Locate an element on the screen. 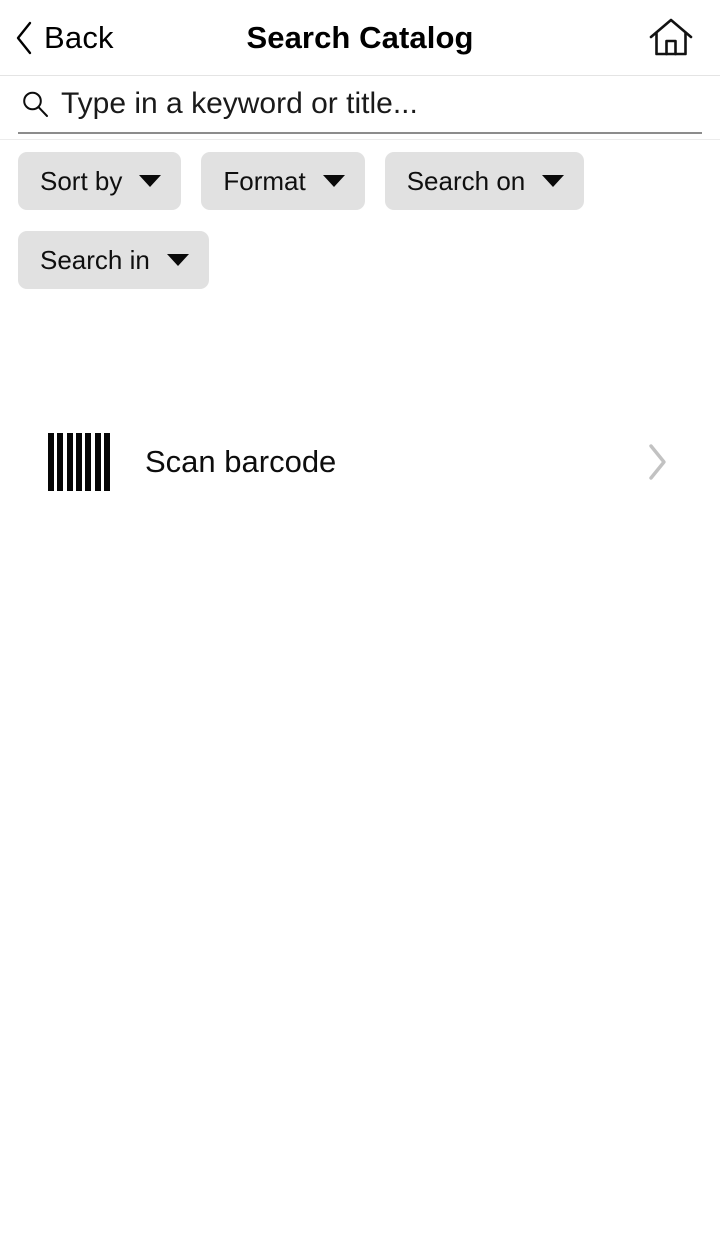 This screenshot has width=720, height=1245. search-input is located at coordinates (381, 104).